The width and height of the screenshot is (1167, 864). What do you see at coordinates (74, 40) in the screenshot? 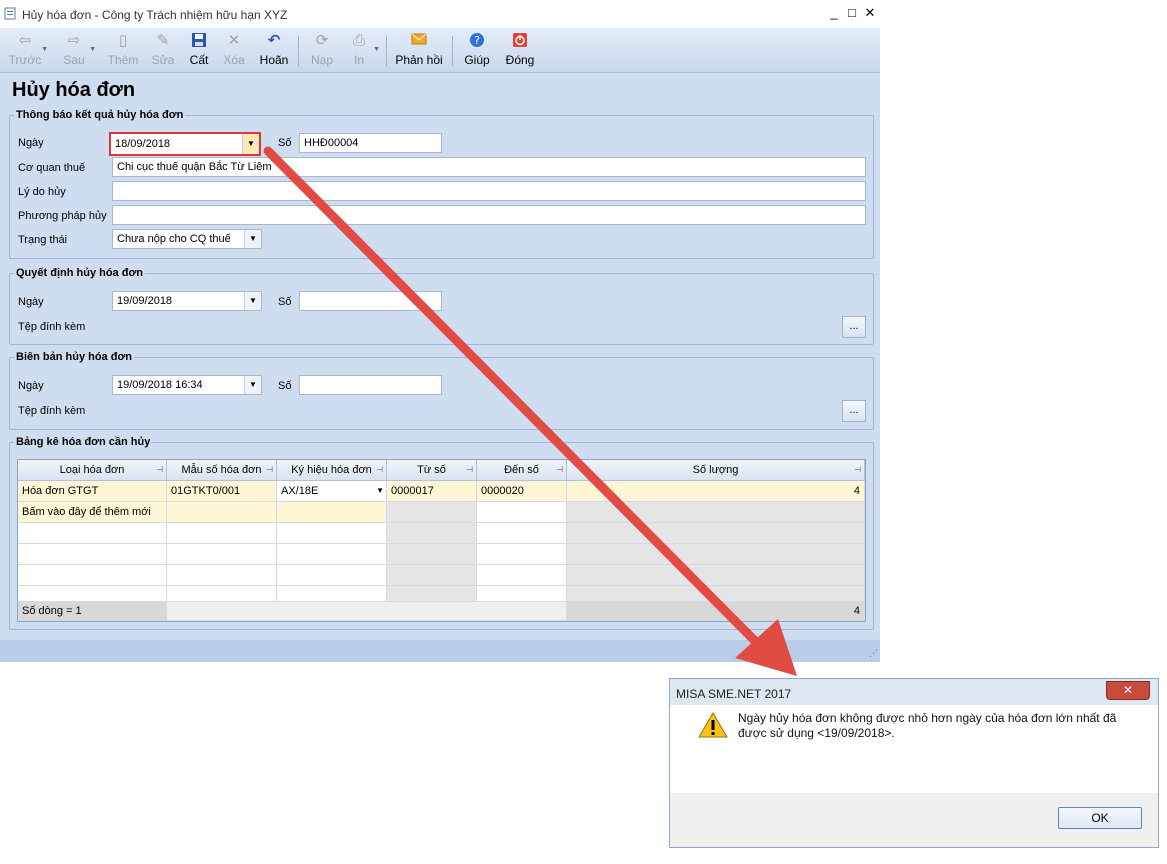
I see `arrow-right-icon: ⇨` at bounding box center [74, 40].